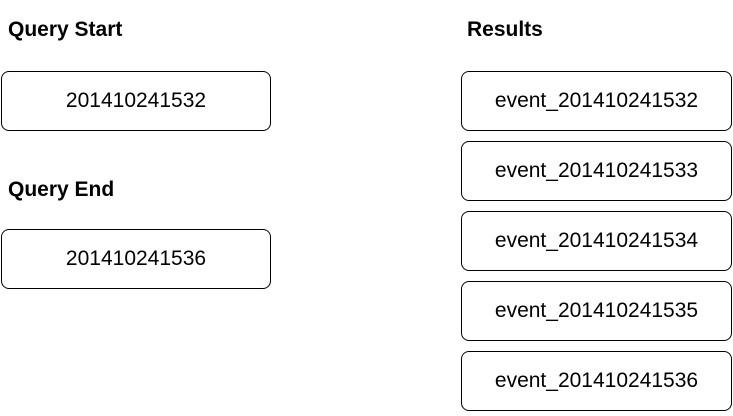  What do you see at coordinates (61, 189) in the screenshot?
I see `query-end-heading: Query End` at bounding box center [61, 189].